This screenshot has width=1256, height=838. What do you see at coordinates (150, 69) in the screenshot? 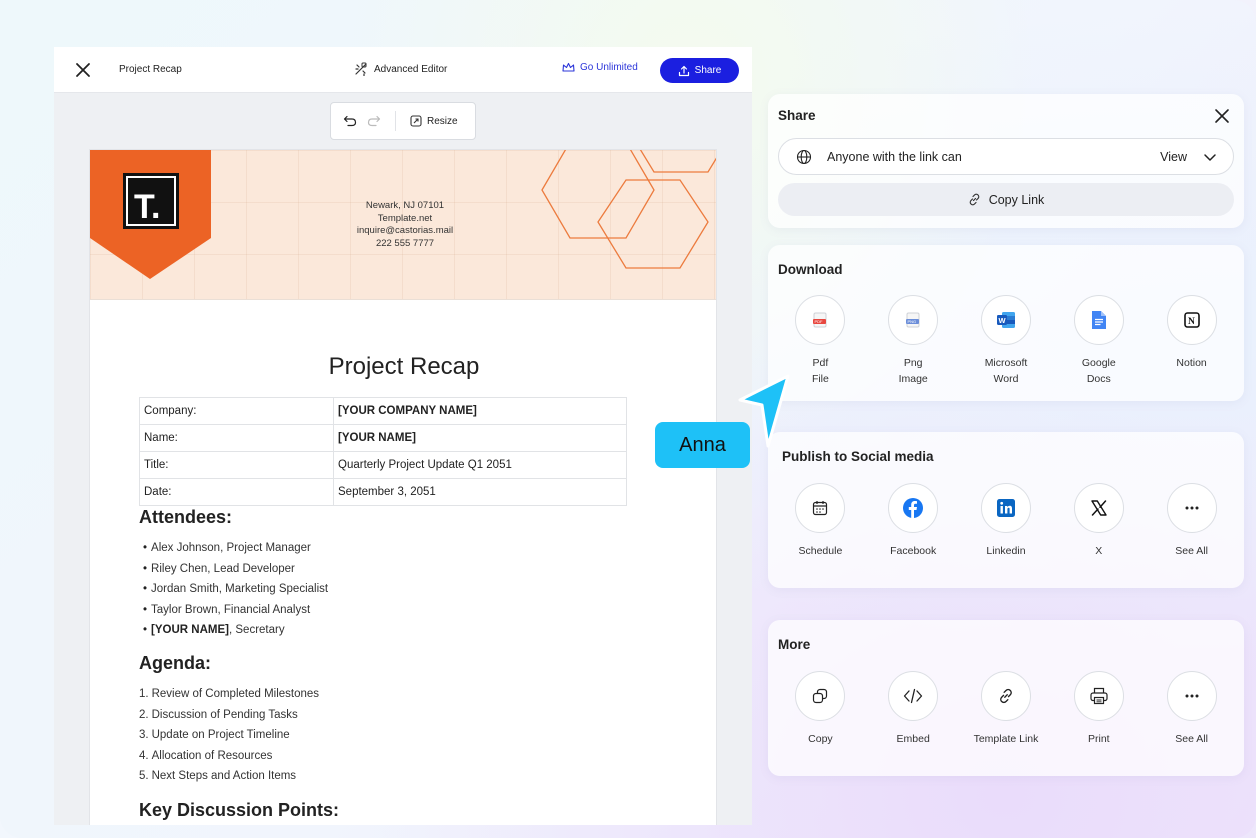
I see `document-name: Project Recap` at bounding box center [150, 69].